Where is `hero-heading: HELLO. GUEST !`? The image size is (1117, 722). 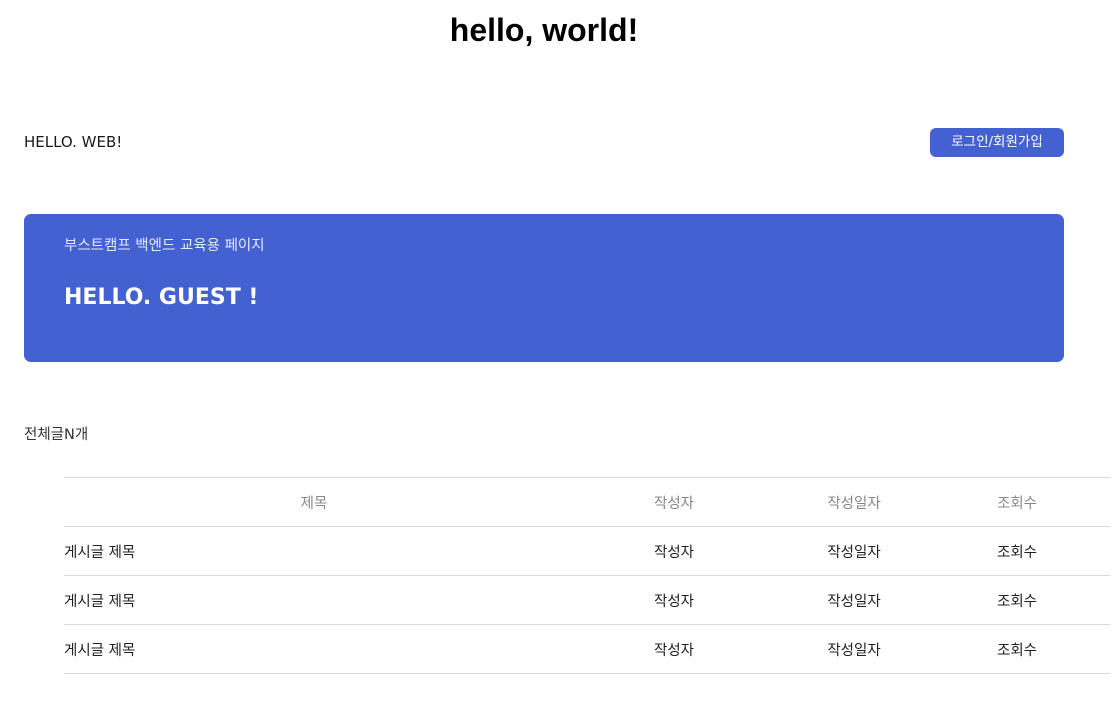 hero-heading: HELLO. GUEST ! is located at coordinates (161, 297).